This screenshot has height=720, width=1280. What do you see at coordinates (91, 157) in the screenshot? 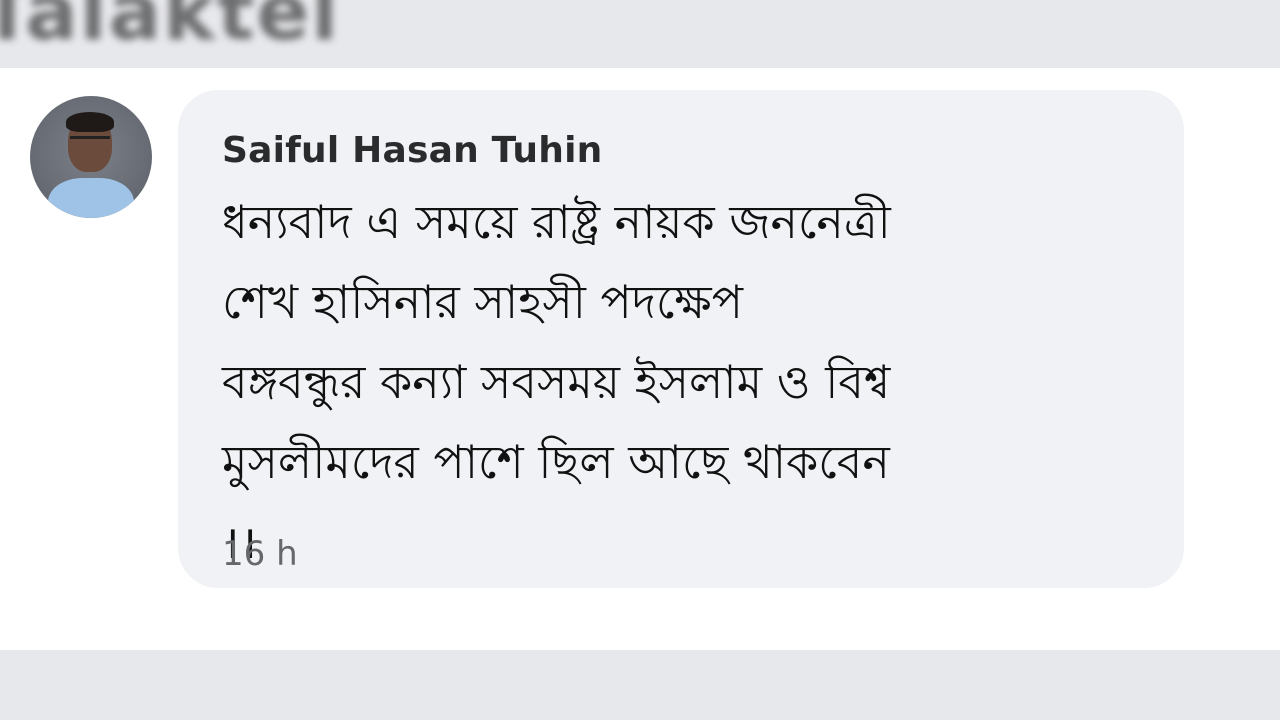
I see `avatar` at bounding box center [91, 157].